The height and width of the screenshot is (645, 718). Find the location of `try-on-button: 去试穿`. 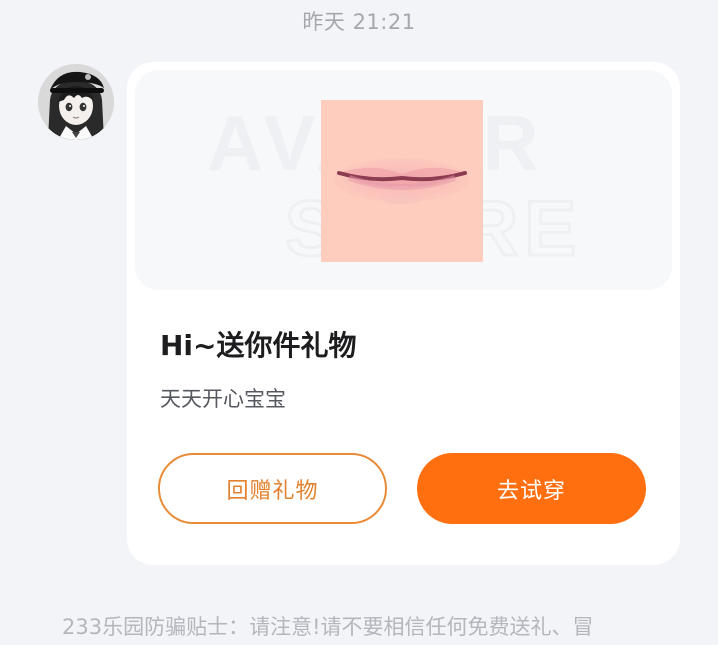

try-on-button: 去试穿 is located at coordinates (531, 488).